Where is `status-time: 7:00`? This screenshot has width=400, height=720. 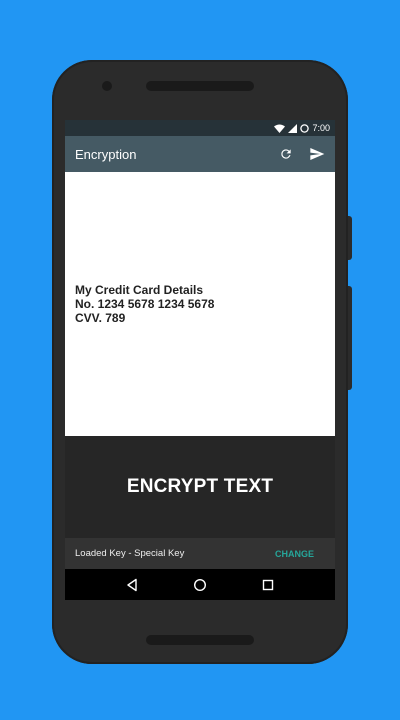 status-time: 7:00 is located at coordinates (321, 128).